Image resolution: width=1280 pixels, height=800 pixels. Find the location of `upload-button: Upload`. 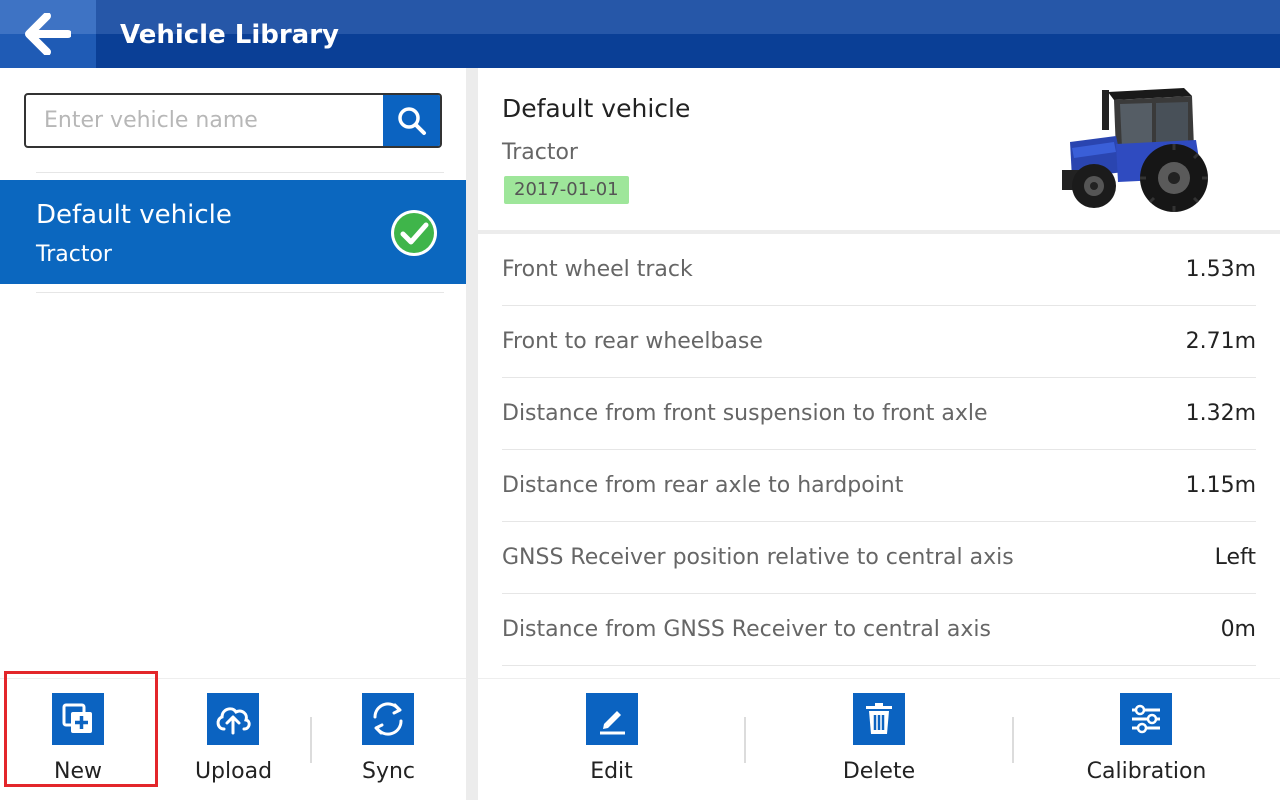

upload-button: Upload is located at coordinates (233, 739).